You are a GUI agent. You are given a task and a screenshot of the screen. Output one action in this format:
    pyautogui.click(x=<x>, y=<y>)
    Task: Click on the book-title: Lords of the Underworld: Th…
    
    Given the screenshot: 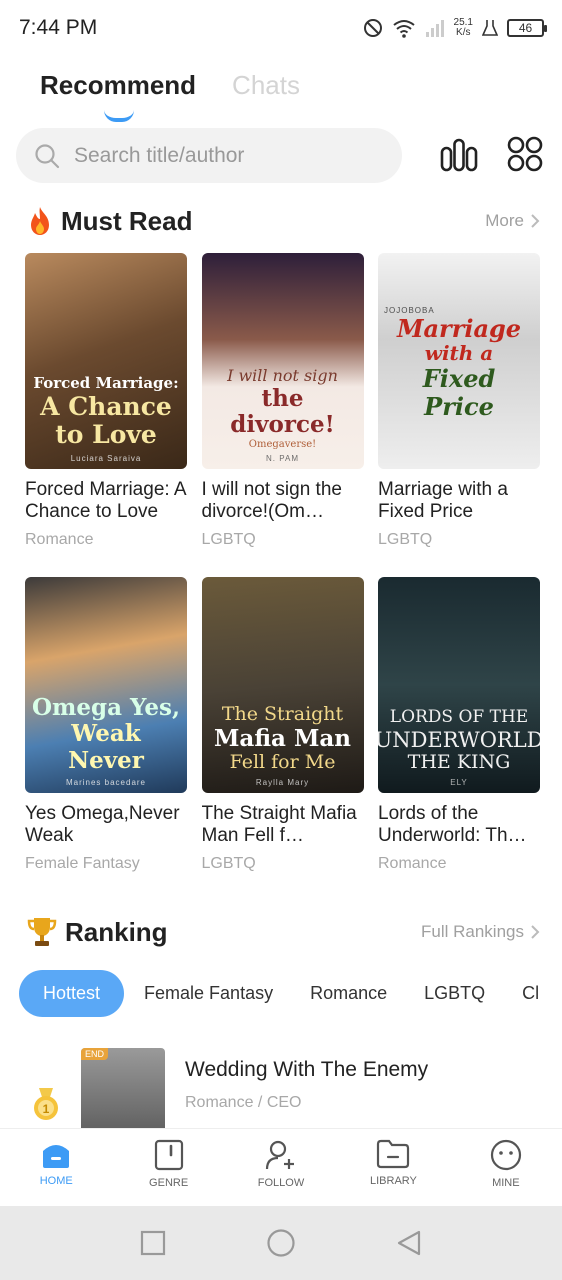 What is the action you would take?
    pyautogui.click(x=459, y=825)
    